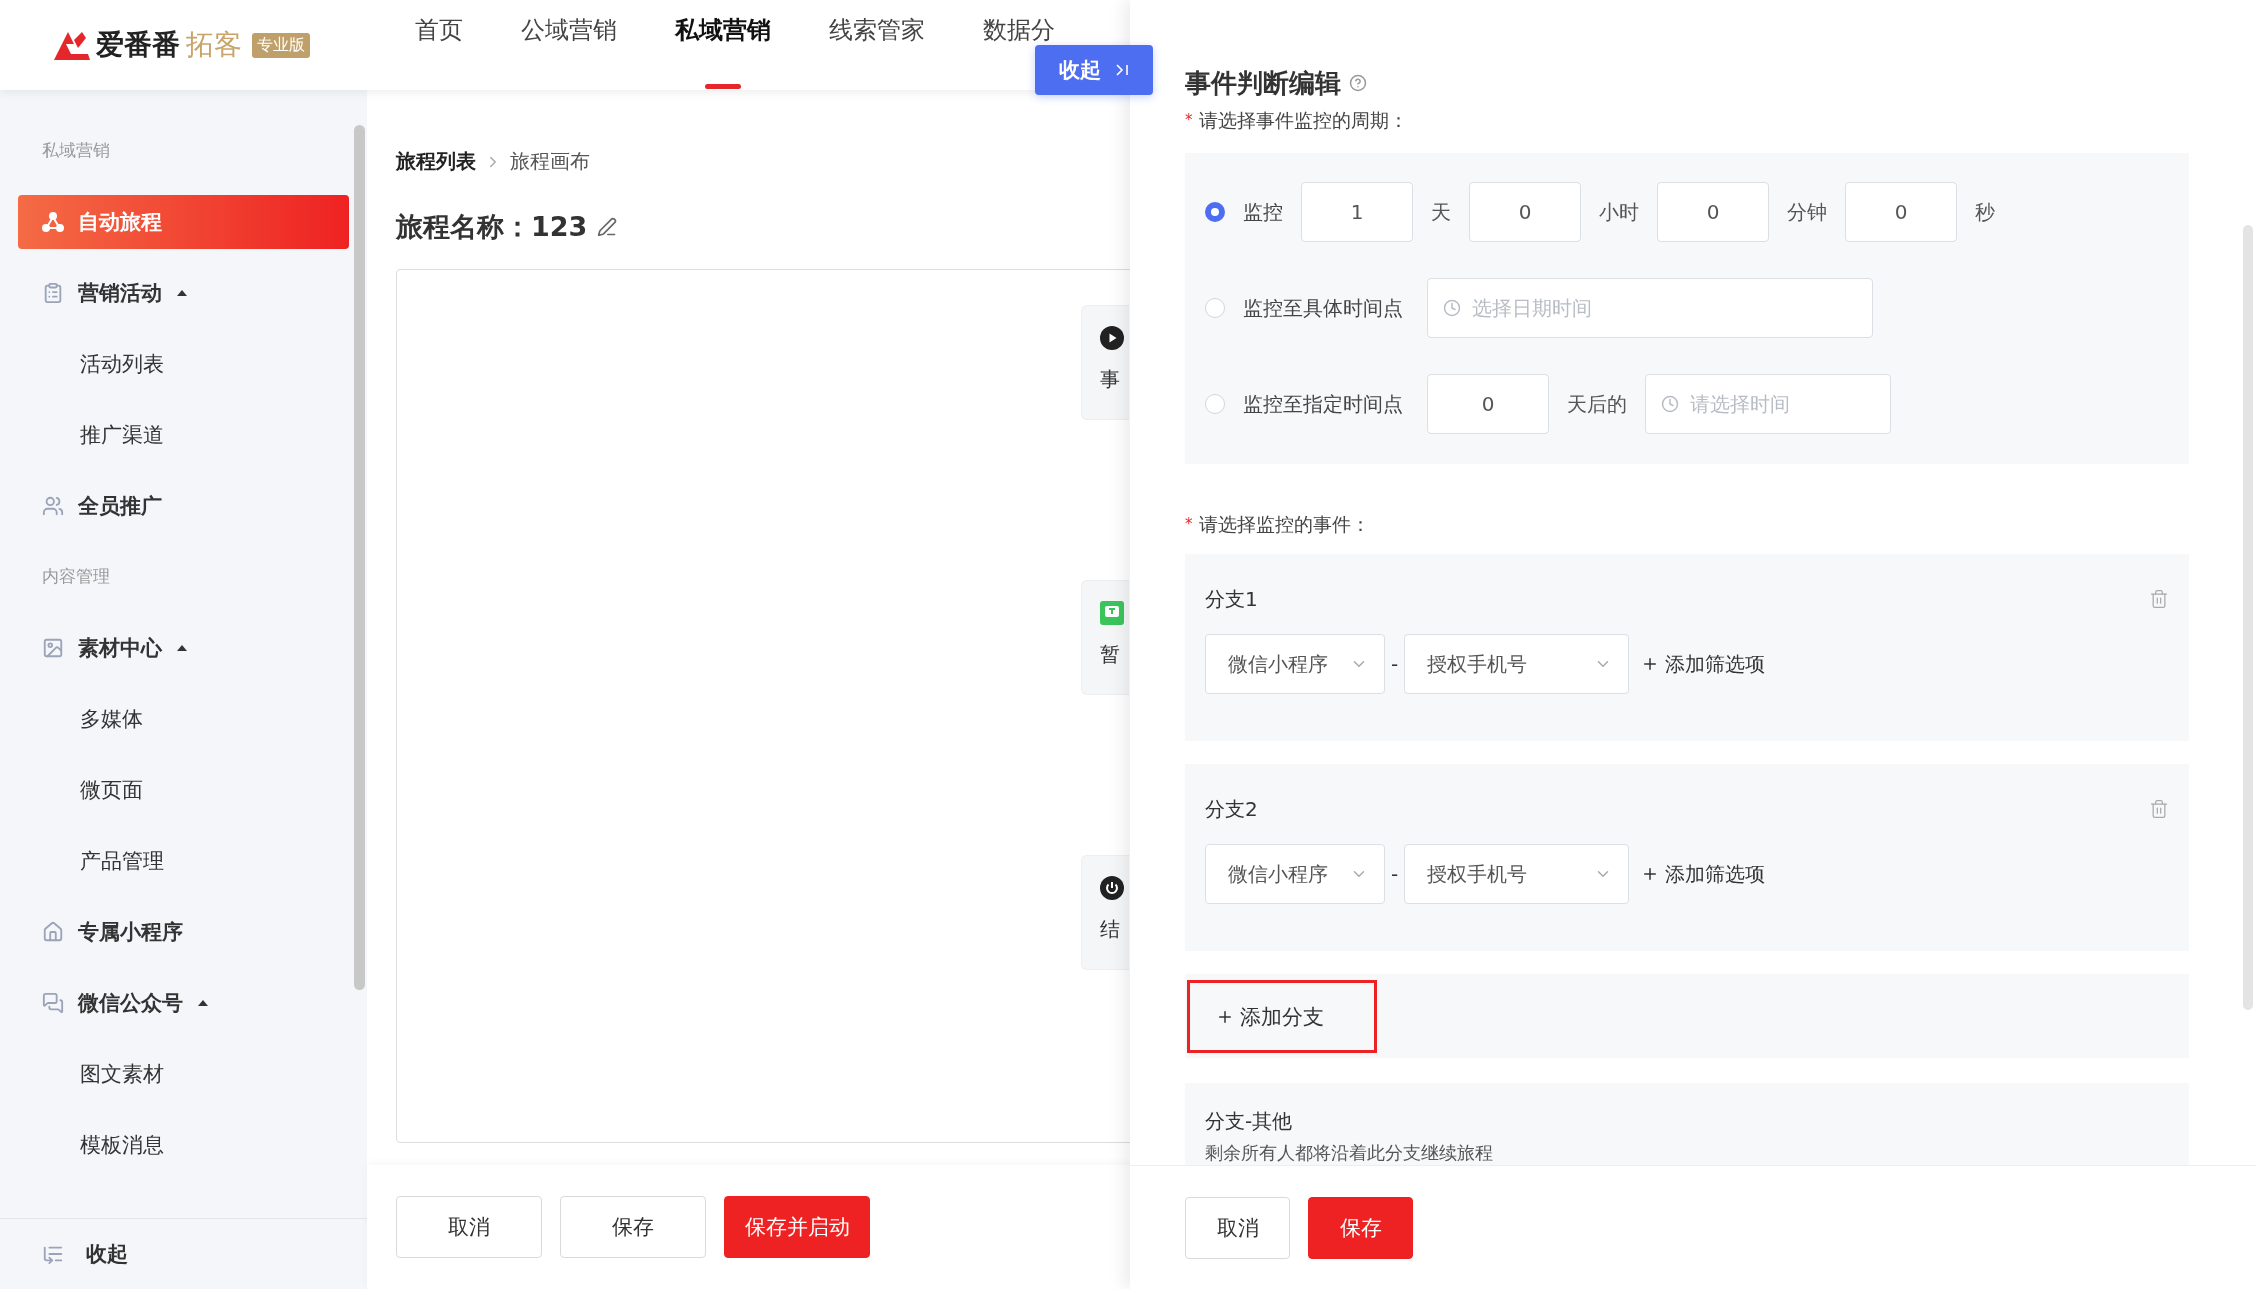 The width and height of the screenshot is (2256, 1289). What do you see at coordinates (439, 30) in the screenshot?
I see `nav-tab: 首页` at bounding box center [439, 30].